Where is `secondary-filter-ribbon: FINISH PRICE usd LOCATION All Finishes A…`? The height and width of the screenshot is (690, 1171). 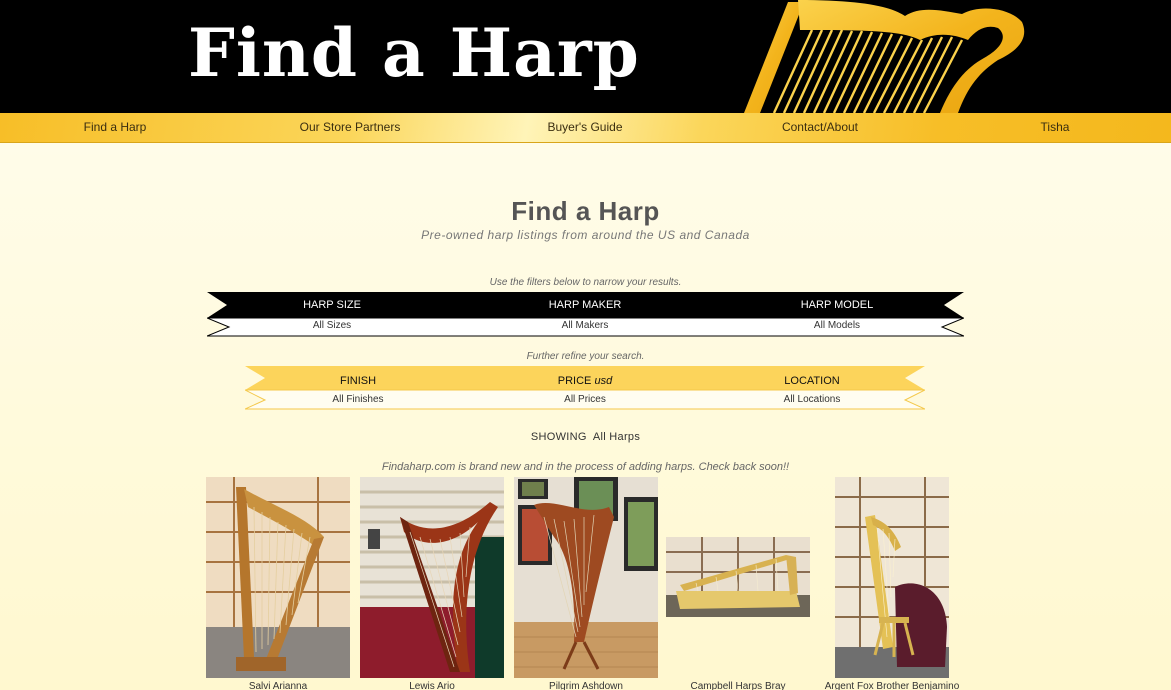 secondary-filter-ribbon: FINISH PRICE usd LOCATION All Finishes A… is located at coordinates (585, 388).